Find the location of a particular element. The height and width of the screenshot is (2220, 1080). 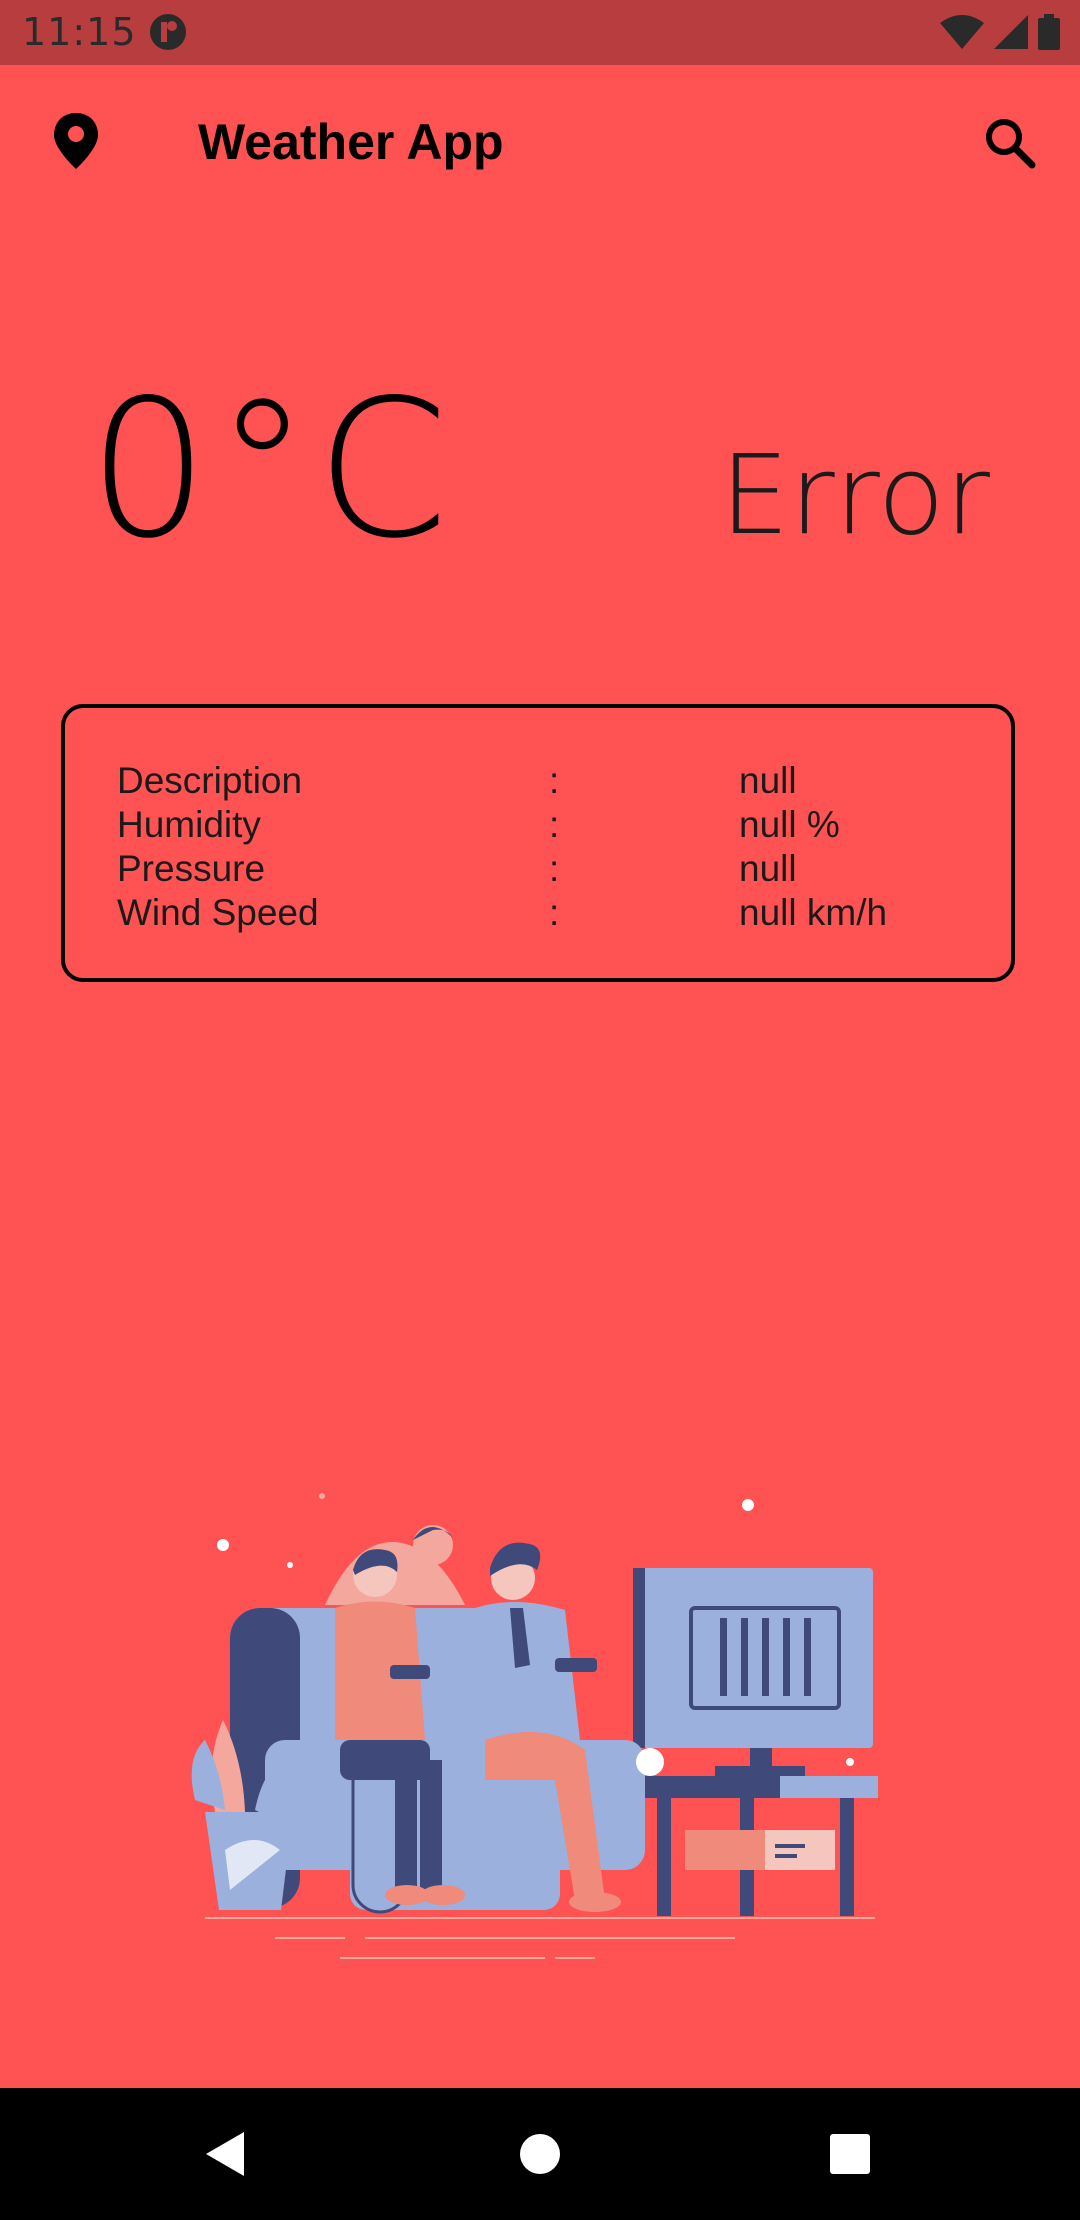

status-time: 11:15 is located at coordinates (79, 32).